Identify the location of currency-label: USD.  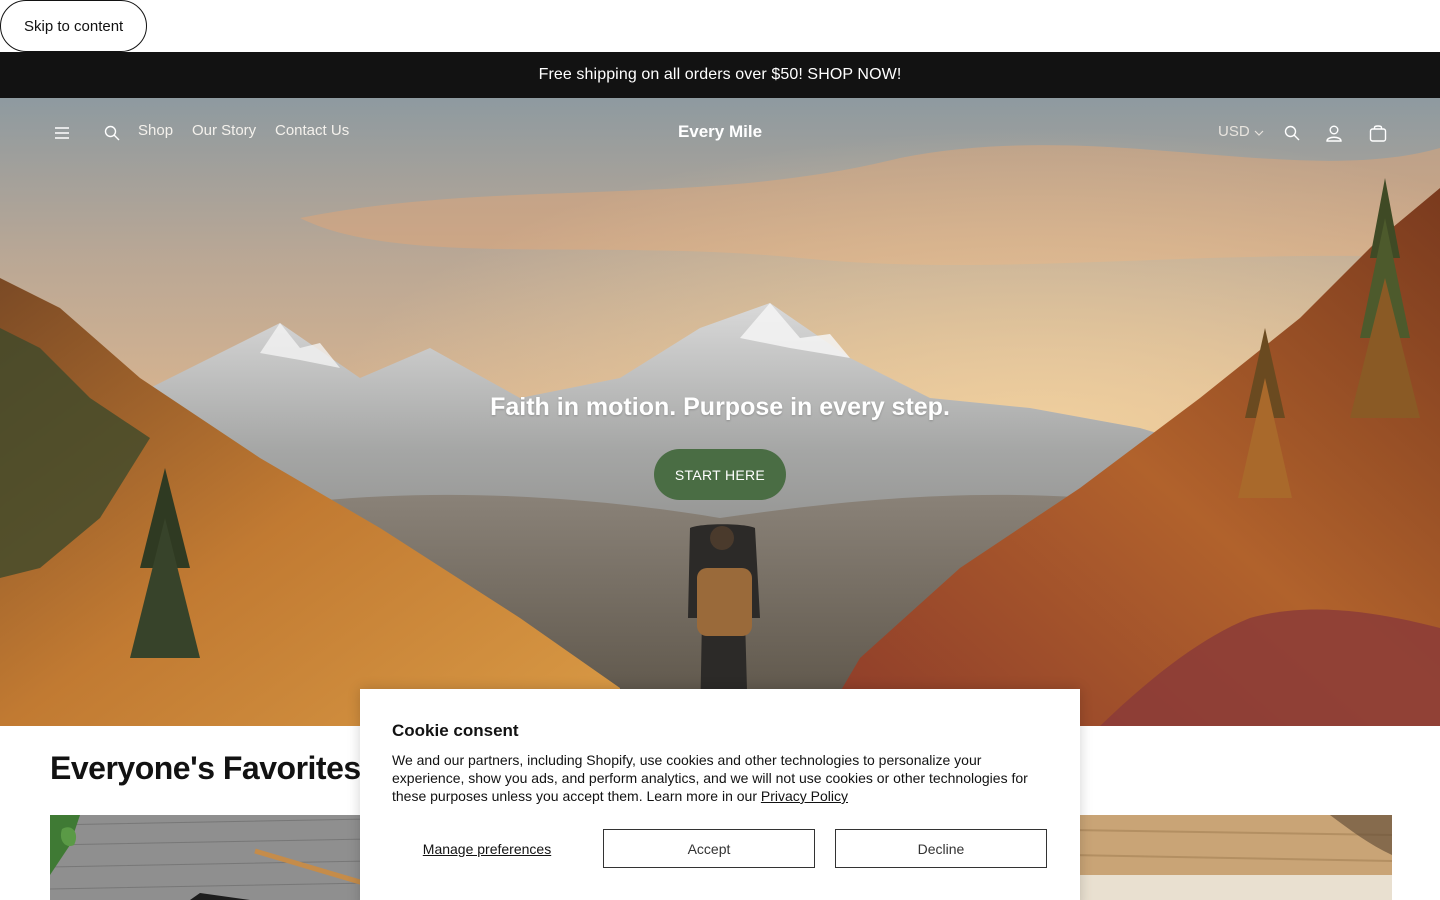
(1234, 131).